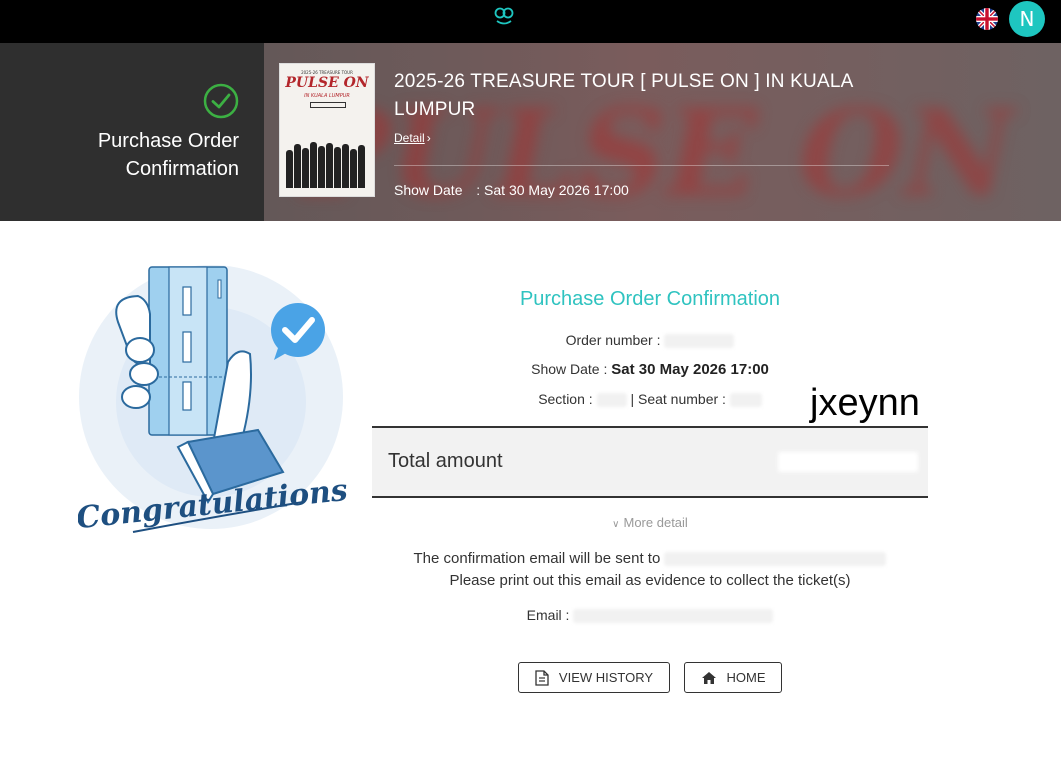  What do you see at coordinates (565, 399) in the screenshot?
I see `section-label: Section :` at bounding box center [565, 399].